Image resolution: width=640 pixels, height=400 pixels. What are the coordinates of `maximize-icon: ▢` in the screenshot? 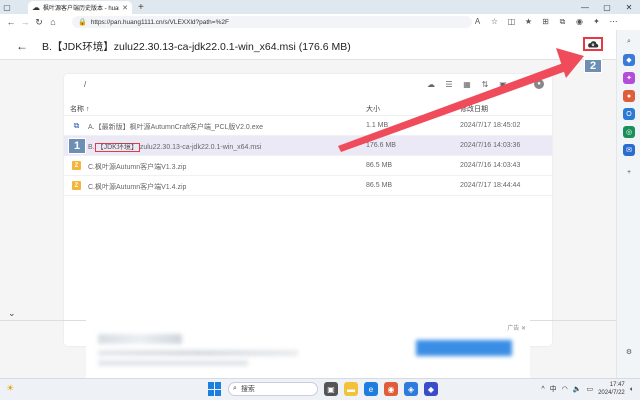 It's located at (607, 7).